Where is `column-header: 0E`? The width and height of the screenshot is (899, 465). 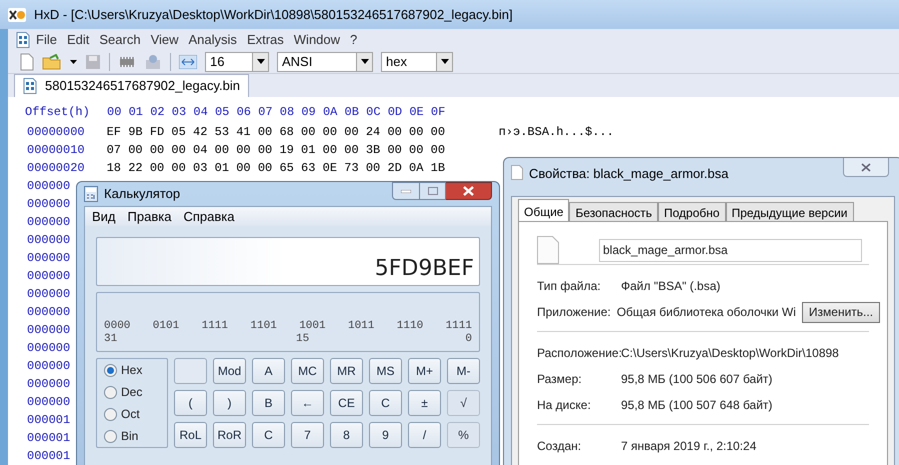 column-header: 0E is located at coordinates (417, 112).